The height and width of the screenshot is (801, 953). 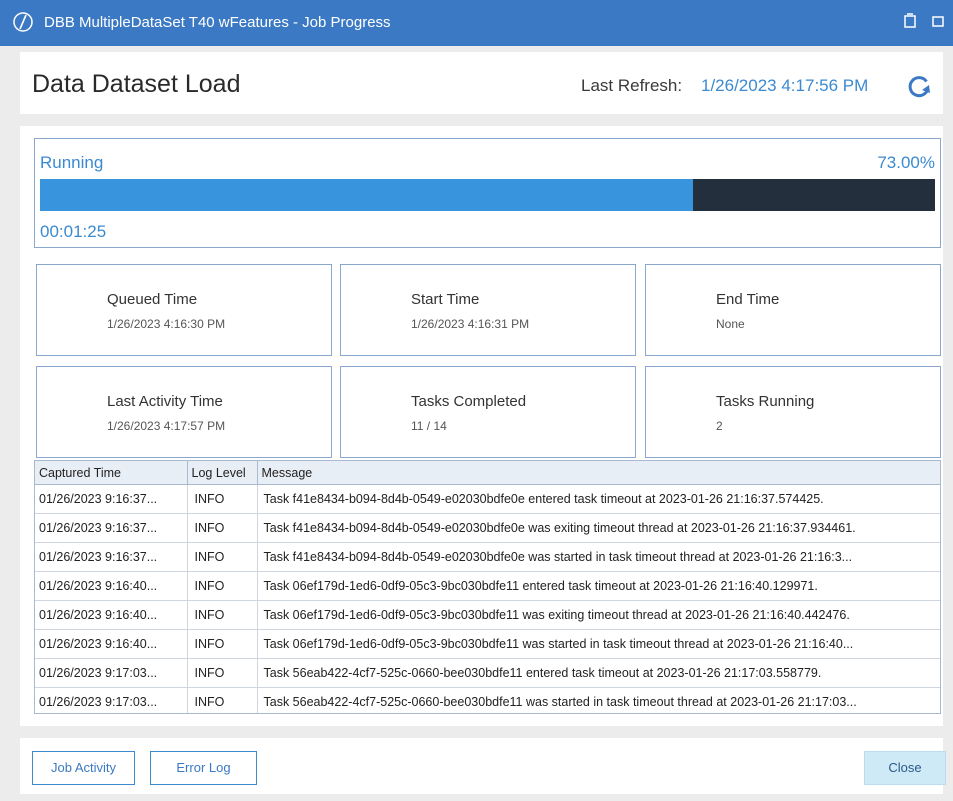 I want to click on close-button: Close, so click(x=905, y=768).